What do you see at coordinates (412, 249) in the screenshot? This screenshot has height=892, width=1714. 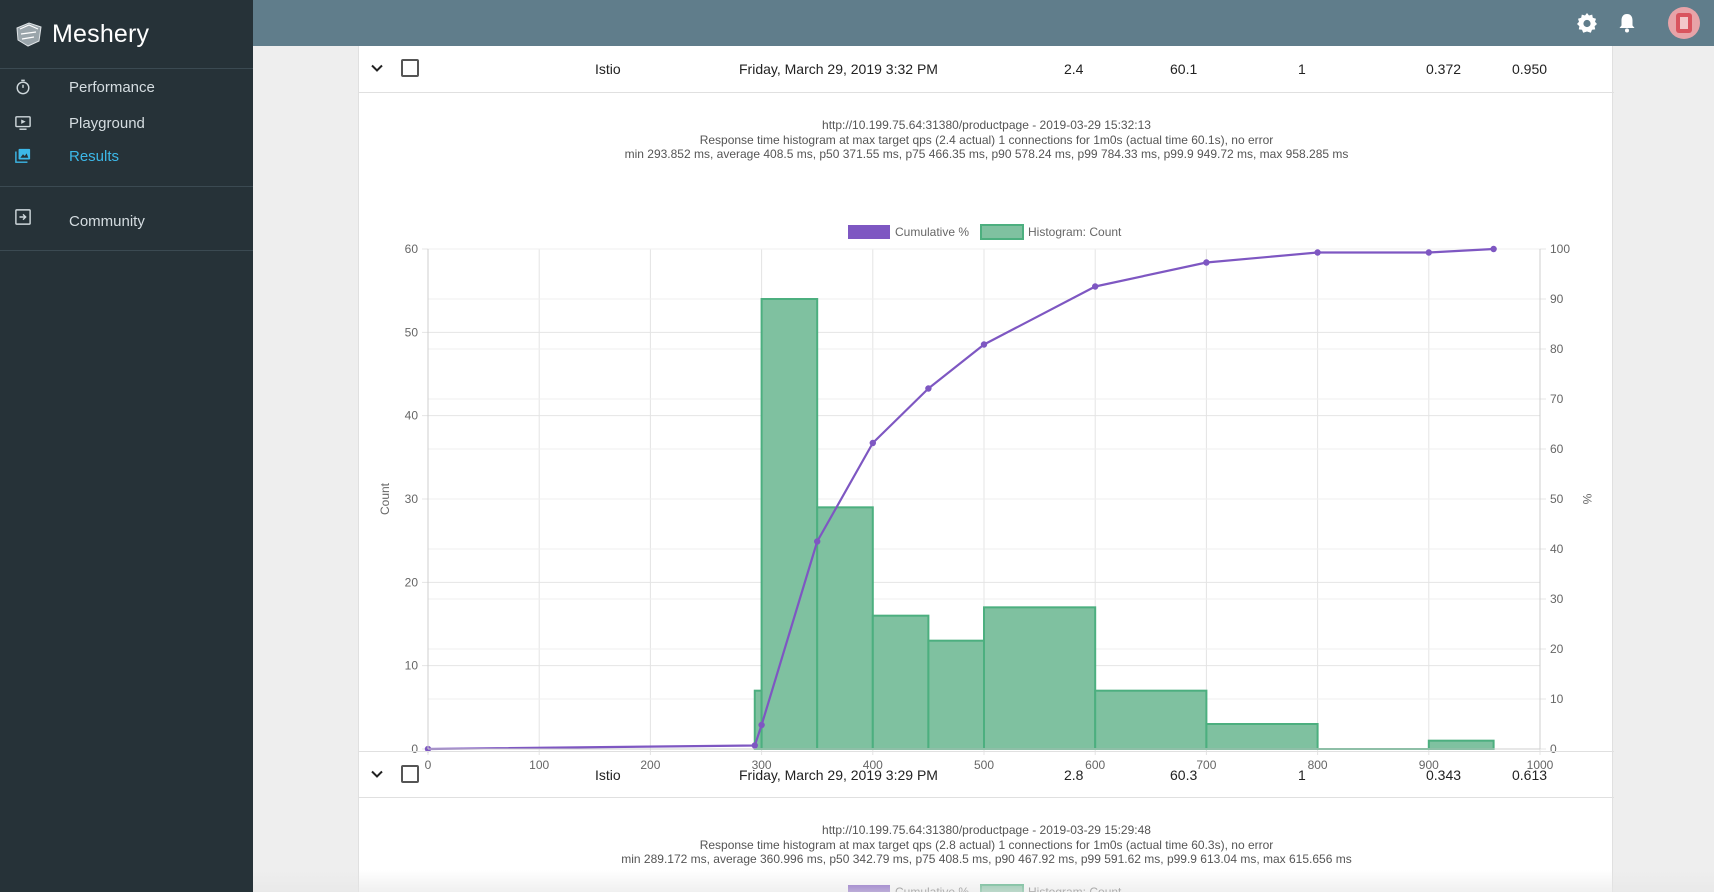 I see `y-left-tick-label: 60` at bounding box center [412, 249].